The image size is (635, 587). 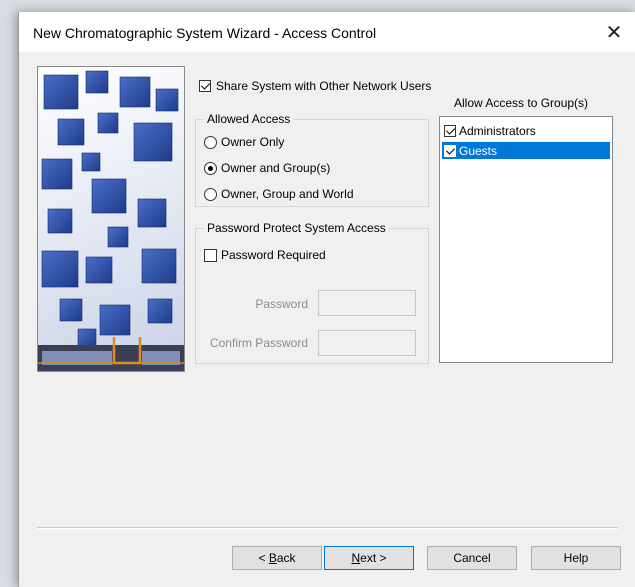 I want to click on help-button-label: Help, so click(x=576, y=558).